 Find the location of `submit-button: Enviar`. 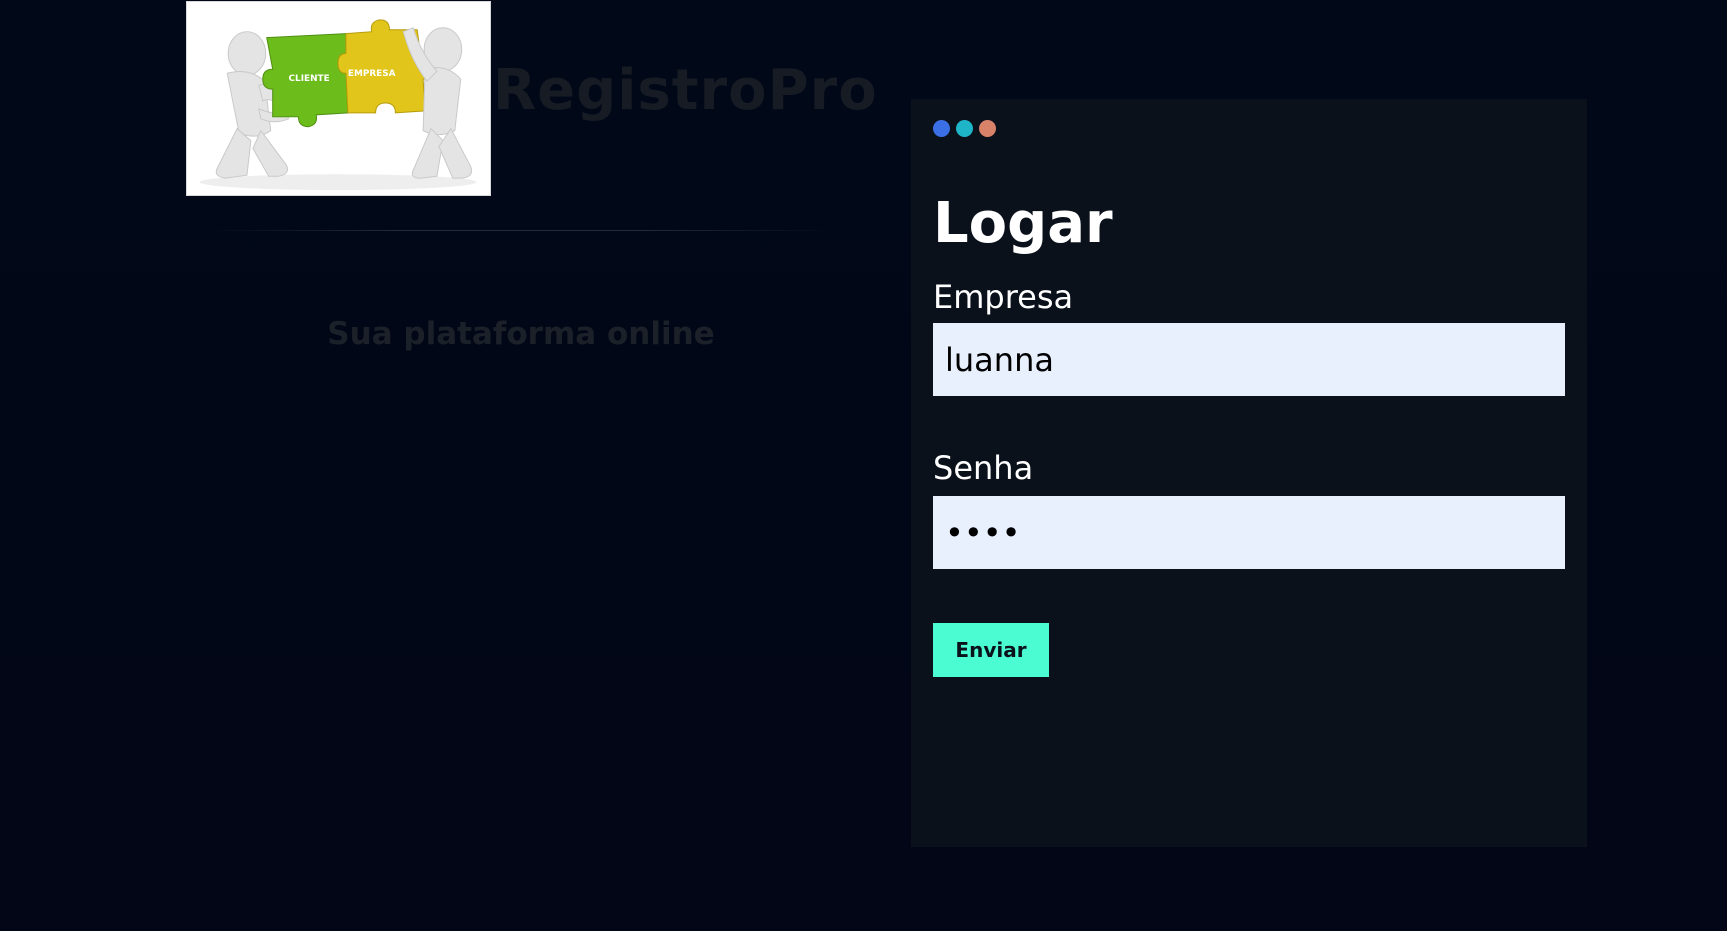

submit-button: Enviar is located at coordinates (991, 650).